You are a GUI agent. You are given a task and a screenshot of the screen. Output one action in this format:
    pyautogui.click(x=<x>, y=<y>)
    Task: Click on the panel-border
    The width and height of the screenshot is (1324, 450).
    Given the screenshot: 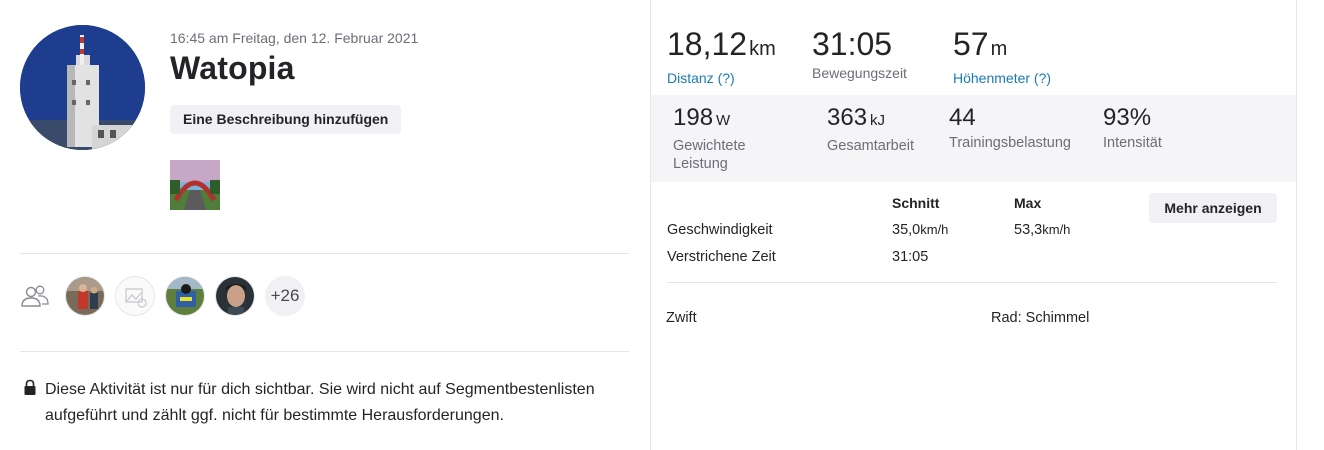 What is the action you would take?
    pyautogui.click(x=1296, y=225)
    